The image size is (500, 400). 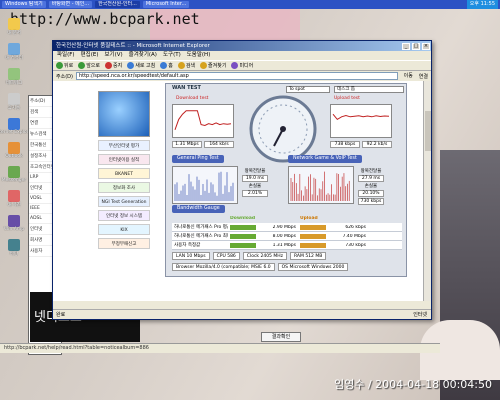 I want to click on menu-item: 편집(E), so click(x=90, y=55).